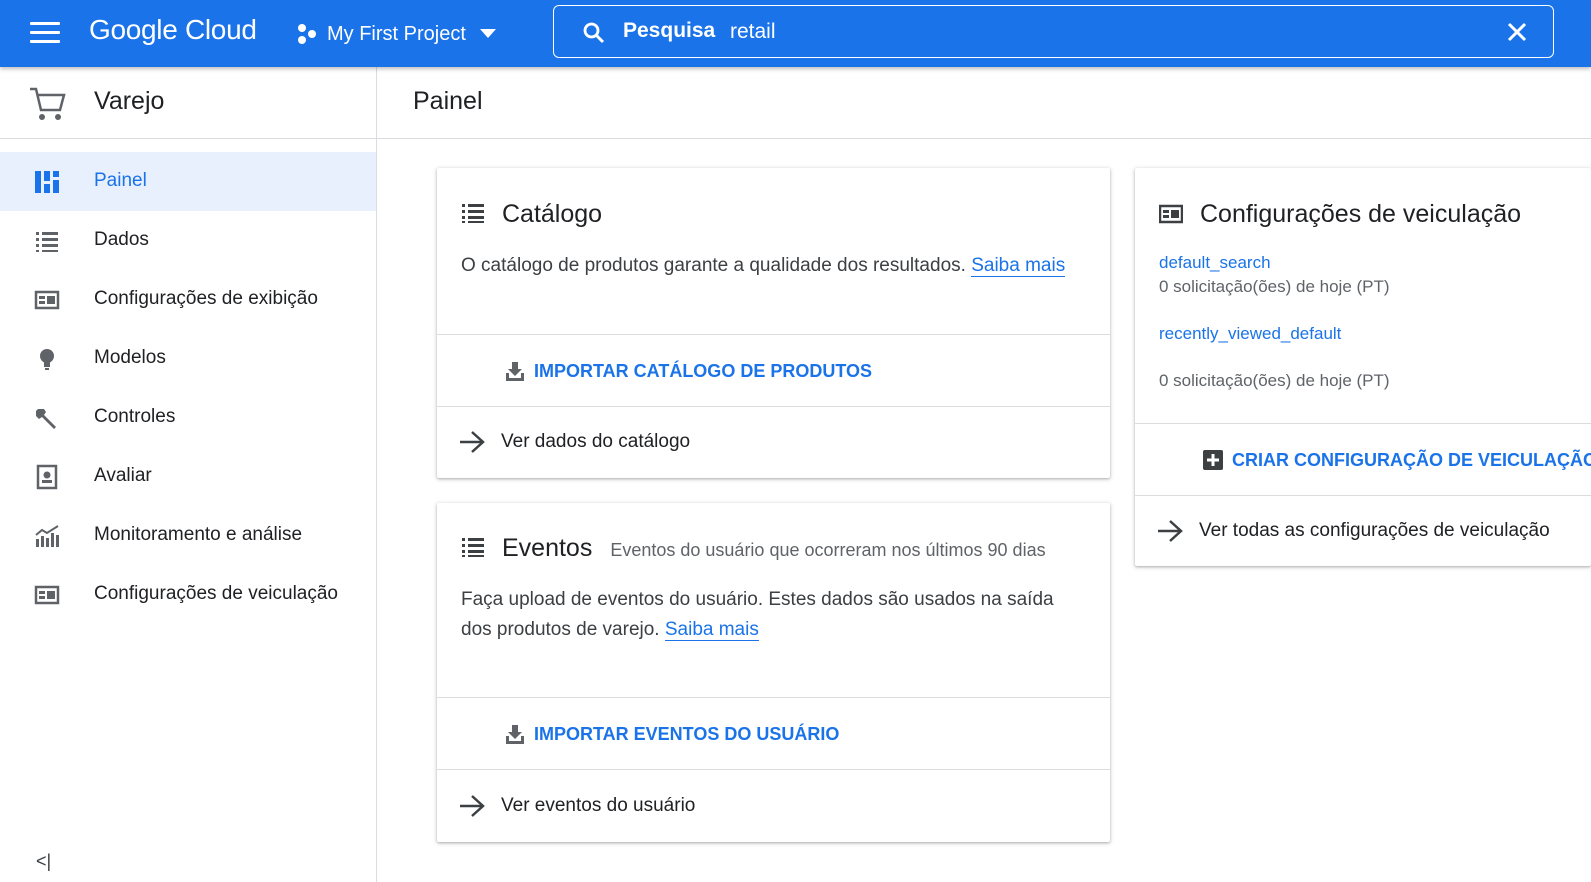 This screenshot has height=882, width=1591. Describe the element at coordinates (1374, 530) in the screenshot. I see `view-all-serving-configs-label: Ver todas as configurações de veiculação` at that location.